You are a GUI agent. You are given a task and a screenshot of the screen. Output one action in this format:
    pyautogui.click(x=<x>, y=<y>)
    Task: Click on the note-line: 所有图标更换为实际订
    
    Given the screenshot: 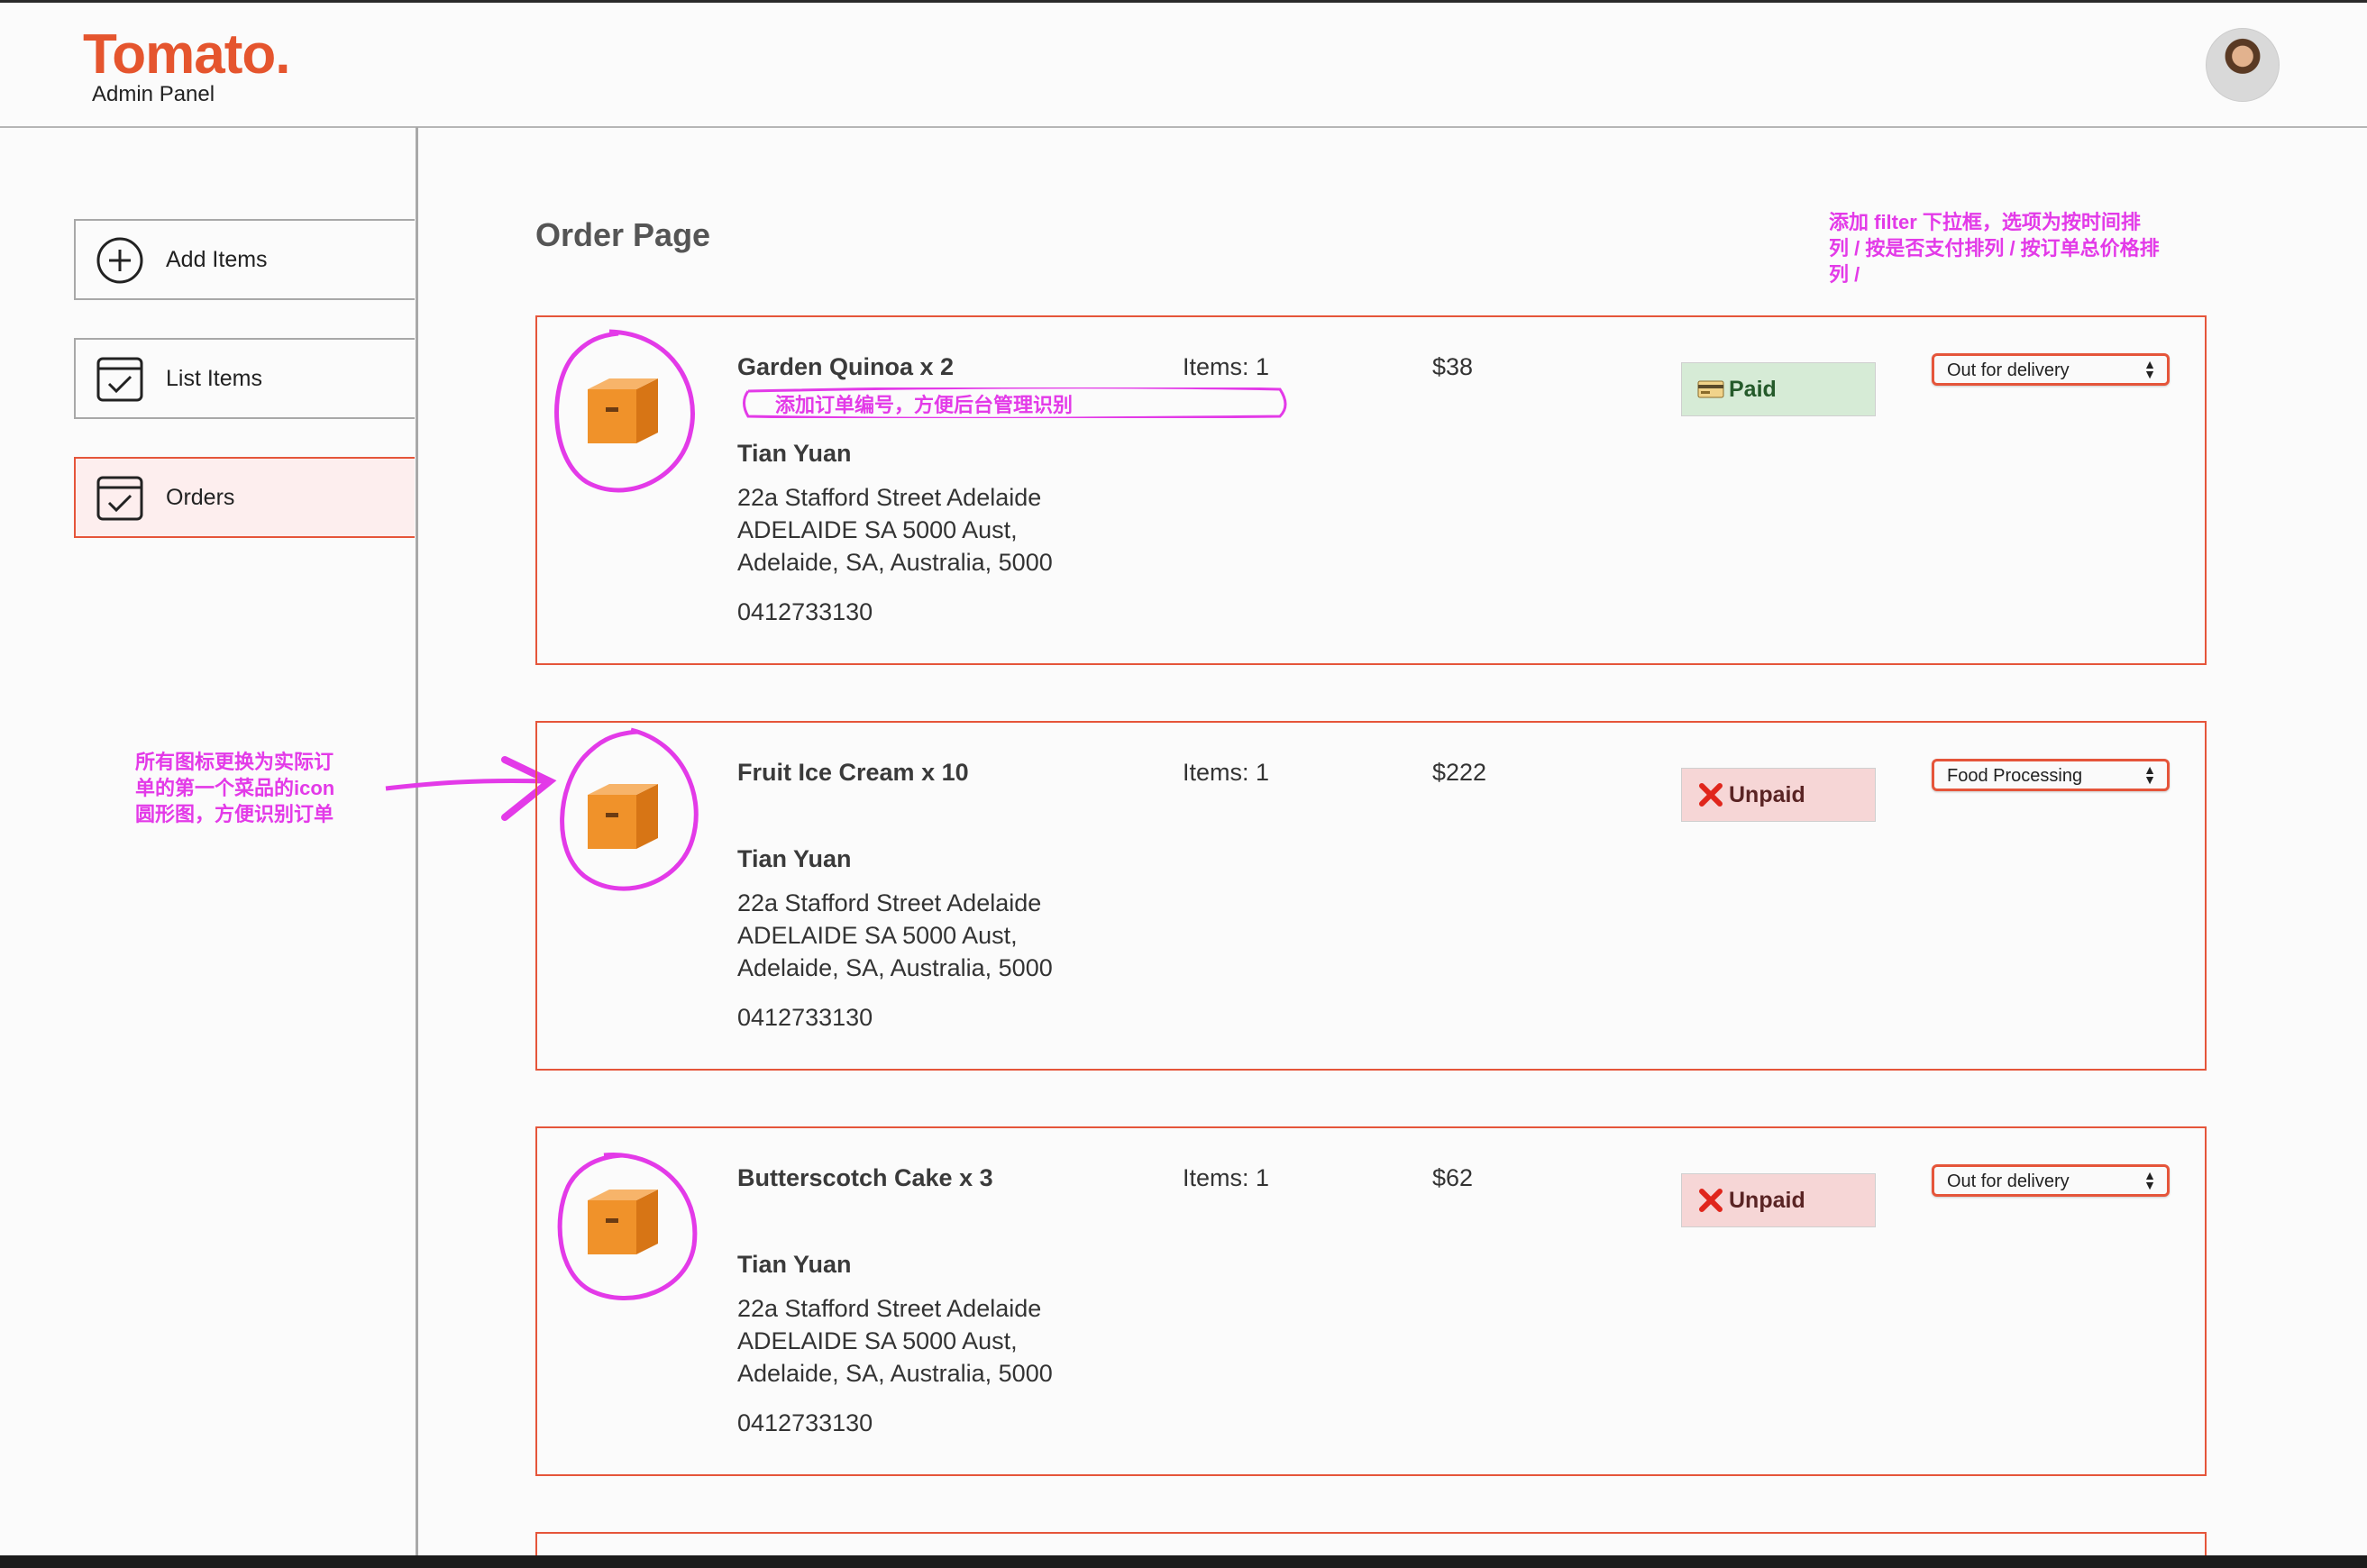 What is the action you would take?
    pyautogui.click(x=235, y=762)
    